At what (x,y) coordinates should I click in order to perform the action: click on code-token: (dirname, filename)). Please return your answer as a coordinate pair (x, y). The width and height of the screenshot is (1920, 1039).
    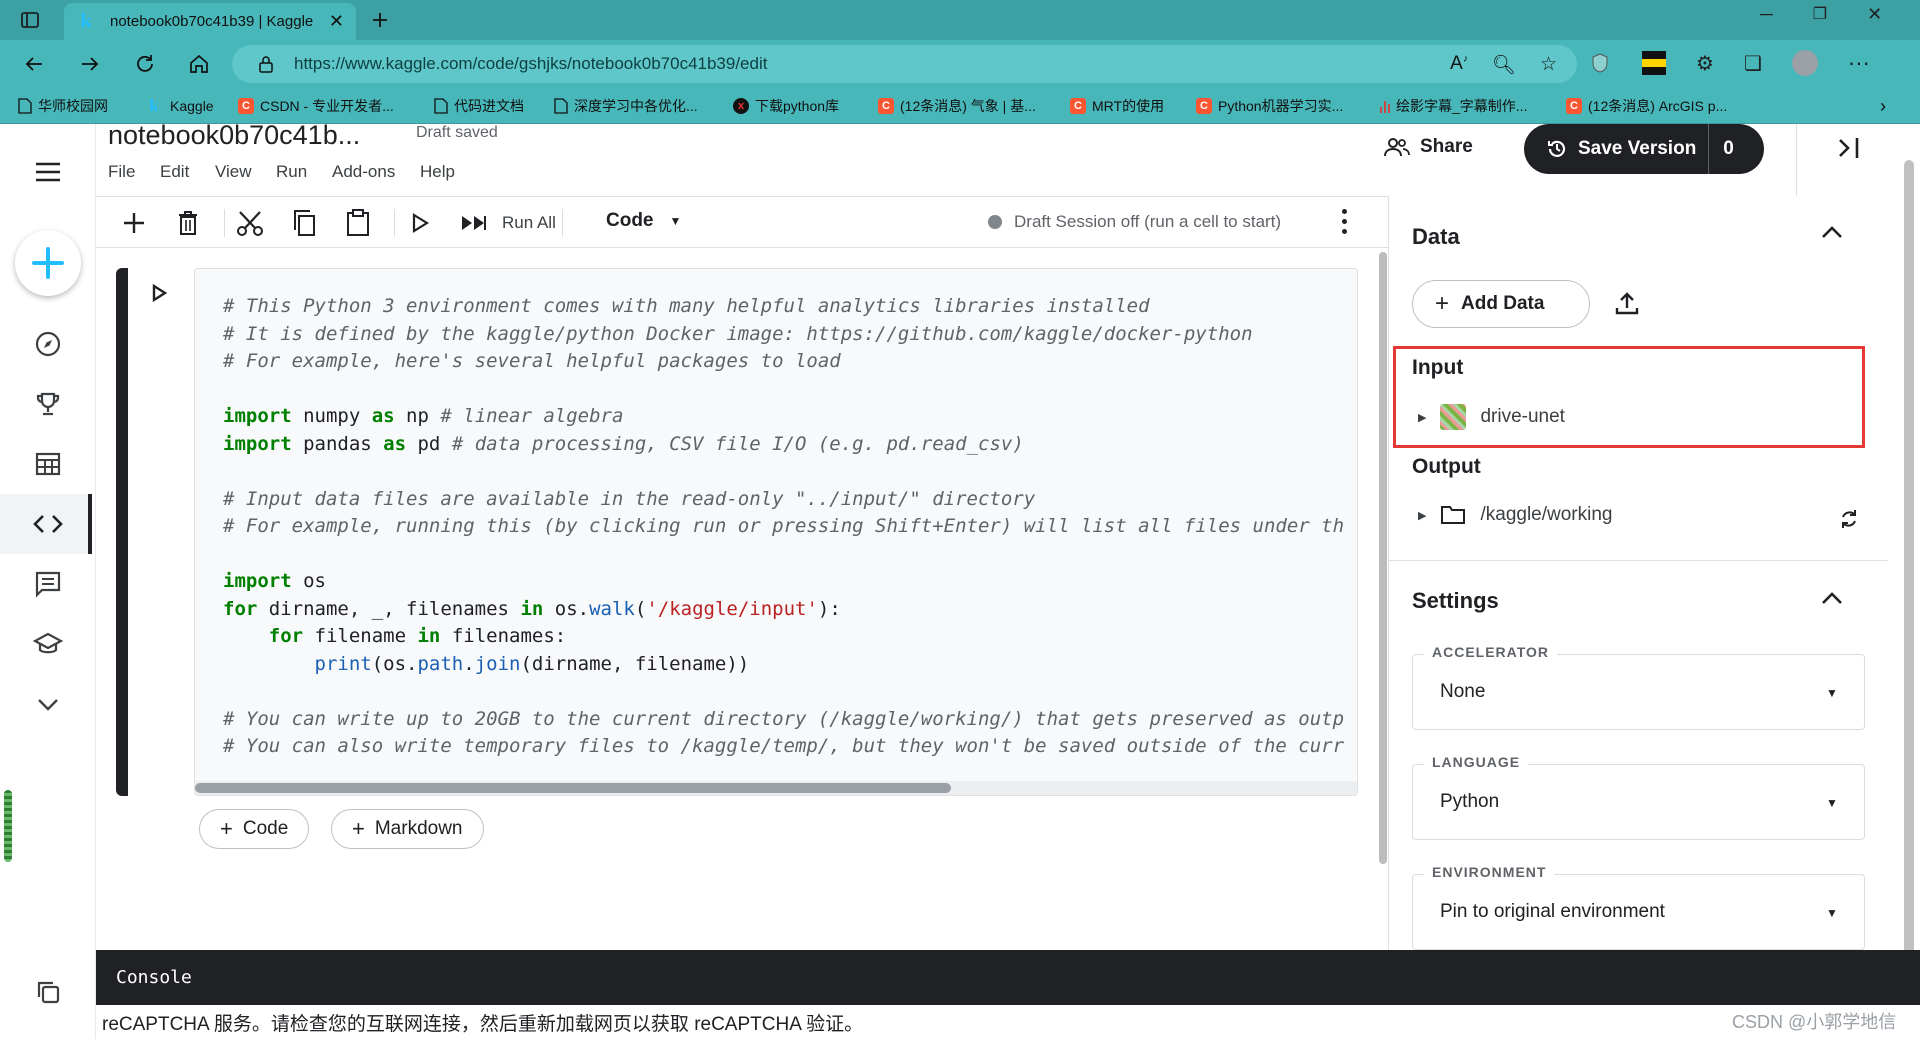
    Looking at the image, I should click on (635, 663).